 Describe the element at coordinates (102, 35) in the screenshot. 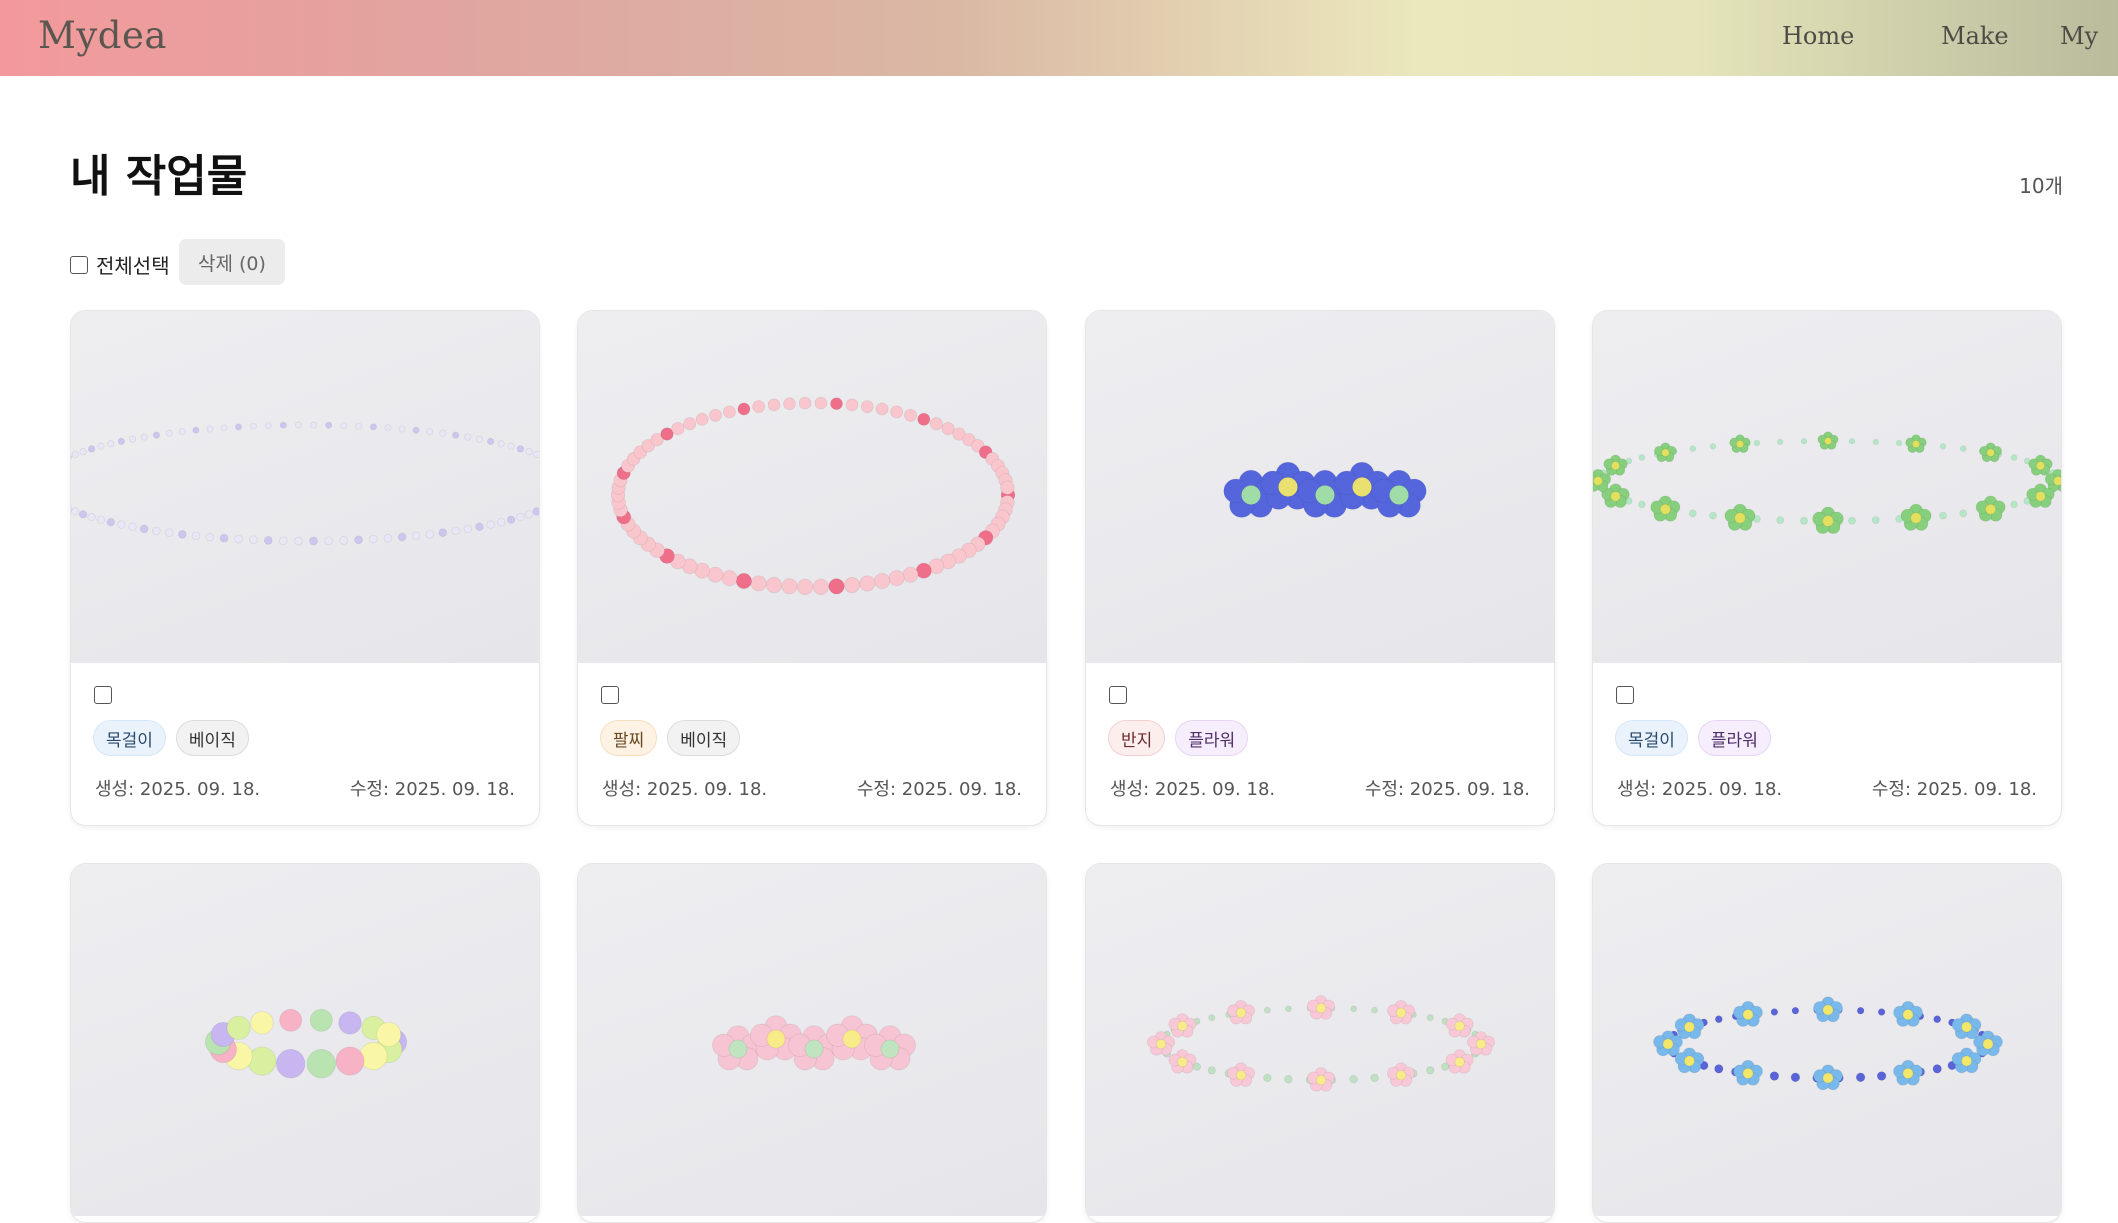

I see `brand-logo: Mydea` at that location.